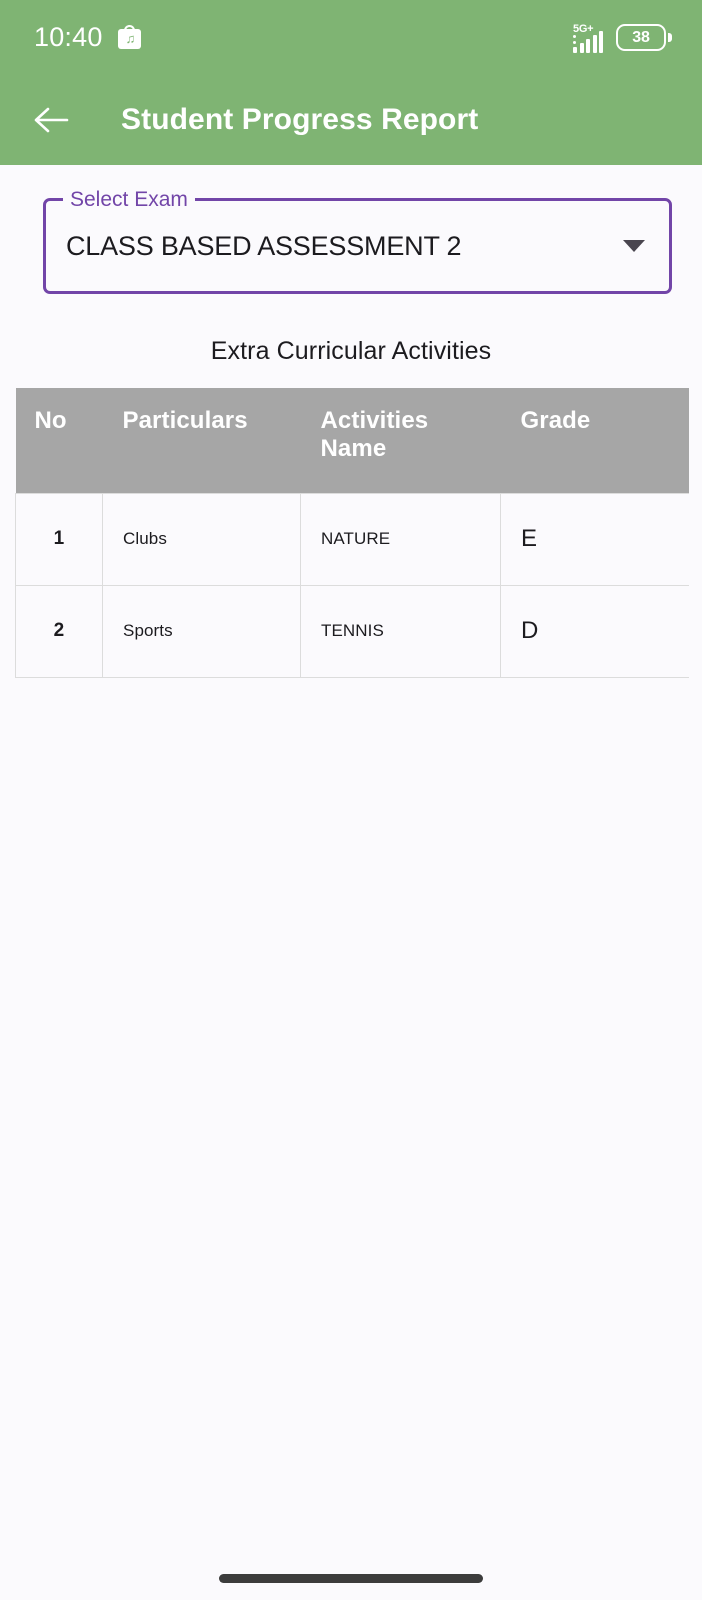 This screenshot has height=1600, width=702. I want to click on table-row: 1 Clubs NATURE E, so click(352, 539).